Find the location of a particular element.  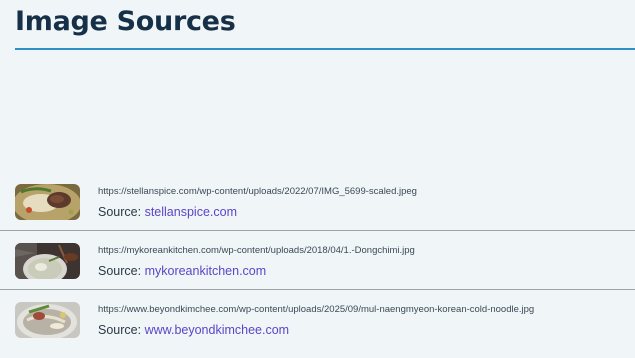

cold-noodle-bowl-thumbnail is located at coordinates (47, 320).